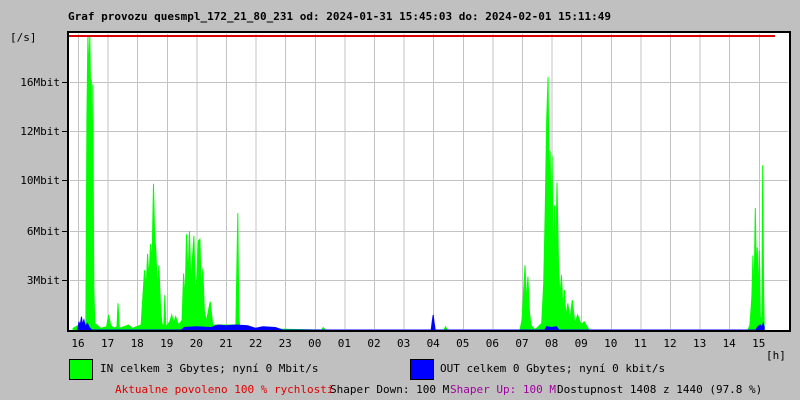  Describe the element at coordinates (699, 343) in the screenshot. I see `x-tick-label: 13` at that location.